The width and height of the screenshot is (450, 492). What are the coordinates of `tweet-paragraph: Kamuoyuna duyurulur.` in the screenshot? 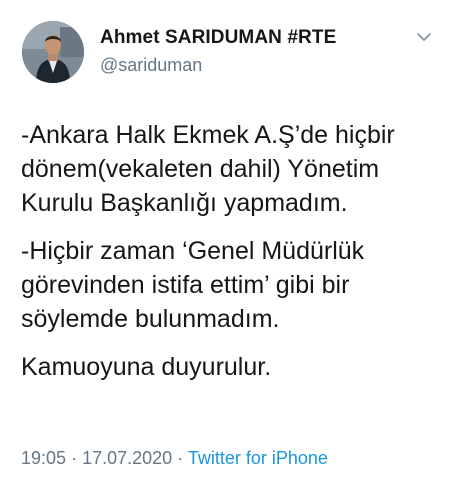 It's located at (146, 367).